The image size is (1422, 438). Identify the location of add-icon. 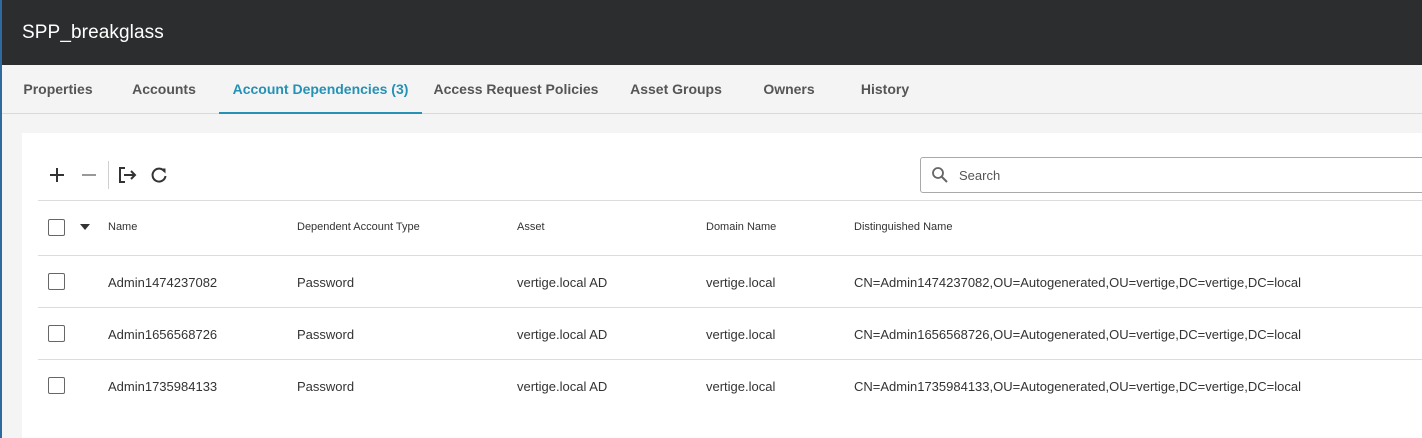
(57, 175).